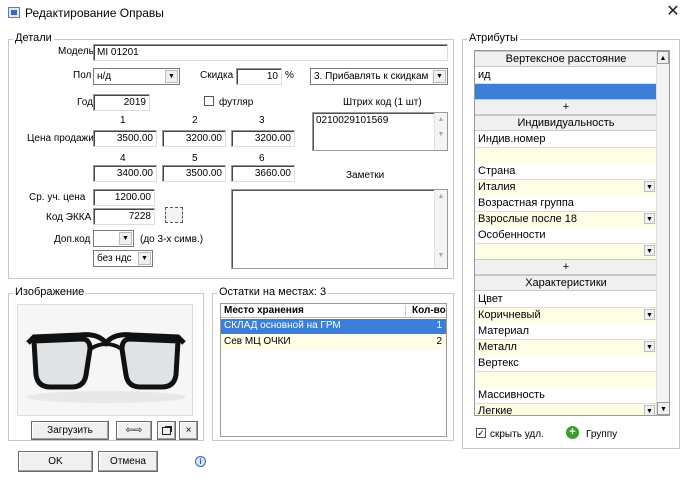 The width and height of the screenshot is (686, 480). What do you see at coordinates (264, 310) in the screenshot?
I see `col-place-header: Место хранения` at bounding box center [264, 310].